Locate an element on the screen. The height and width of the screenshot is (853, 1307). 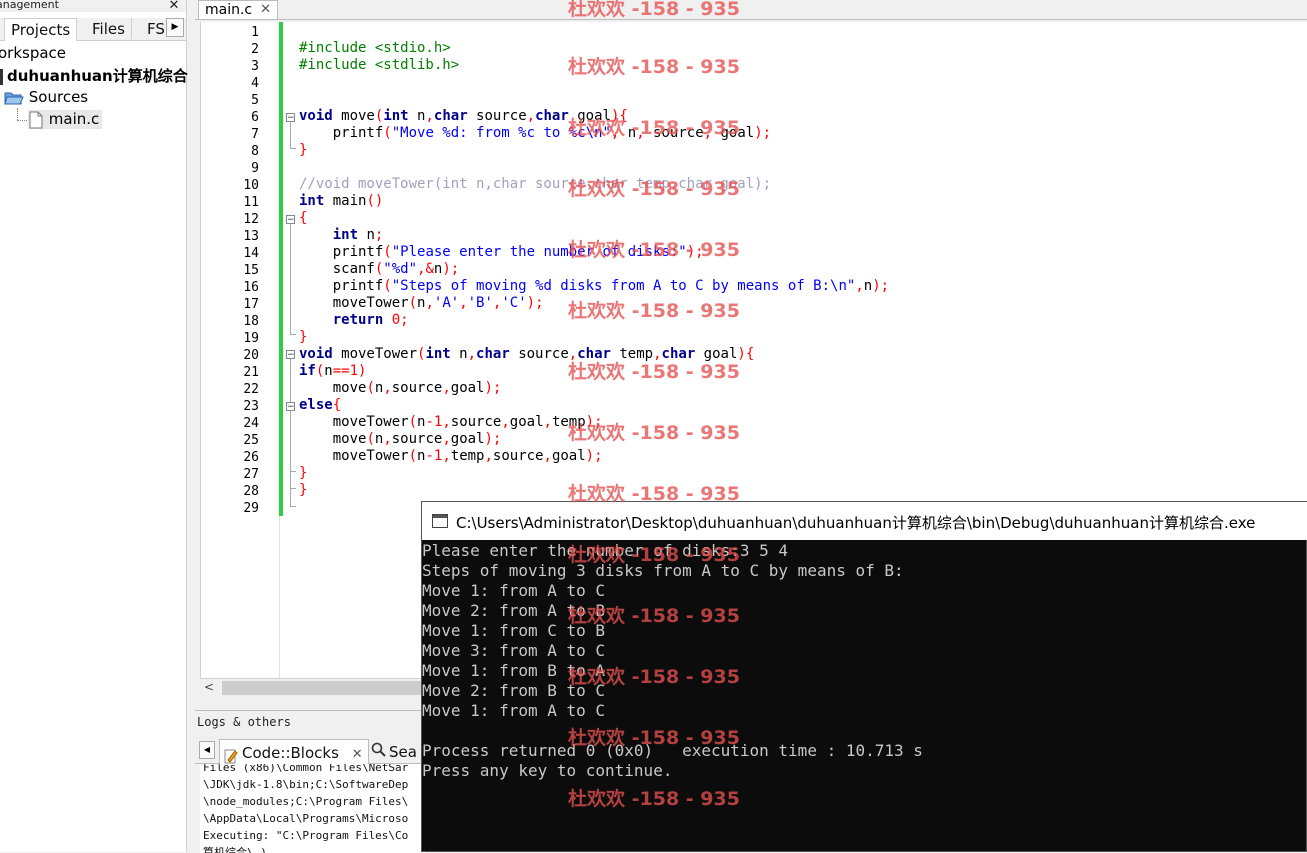
logs-tabs: ◀ Code::Blocks ✕ Sea is located at coordinates (310, 750).